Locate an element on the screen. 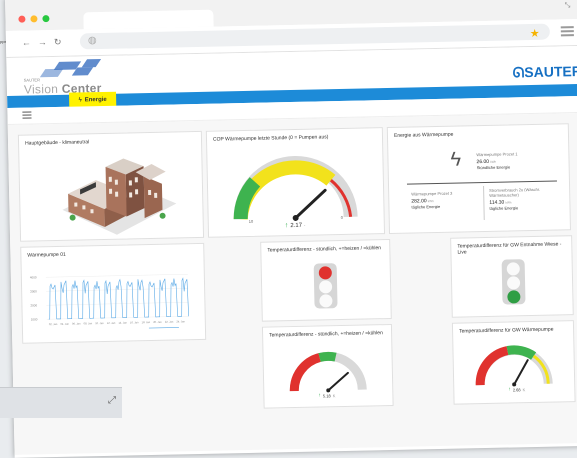 The width and height of the screenshot is (577, 458). minimize-window-button is located at coordinates (34, 19).